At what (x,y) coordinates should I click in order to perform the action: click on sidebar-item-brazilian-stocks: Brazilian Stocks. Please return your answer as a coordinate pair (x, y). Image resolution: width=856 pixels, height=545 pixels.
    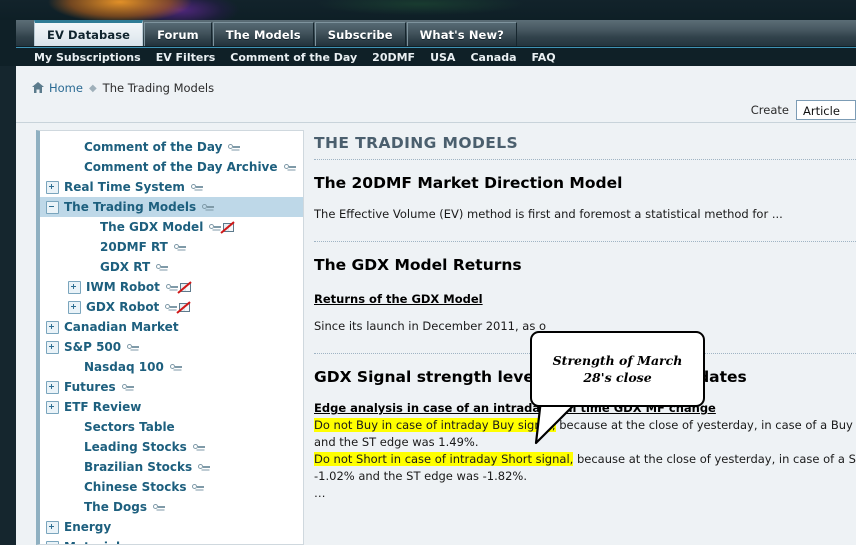
    Looking at the image, I should click on (171, 467).